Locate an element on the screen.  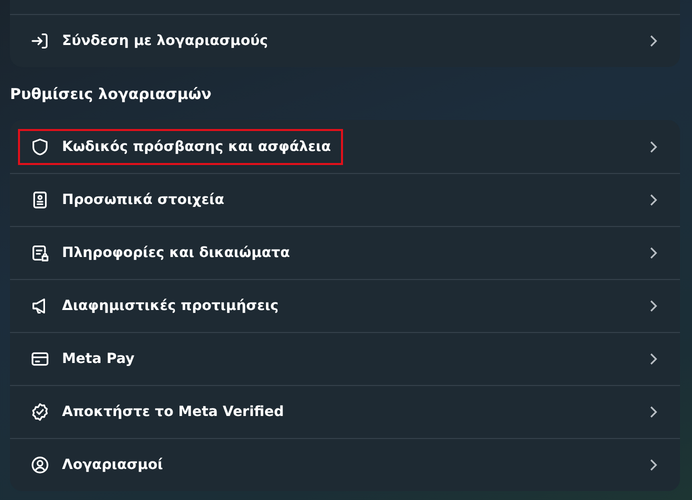
settings-row: Meta Pay is located at coordinates (345, 358).